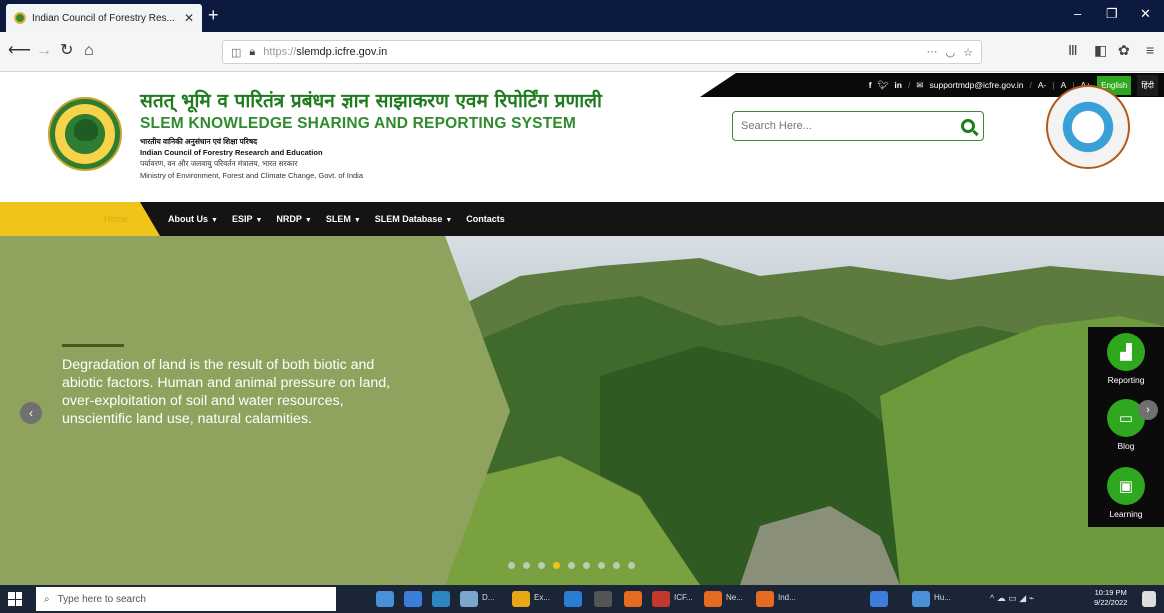 The image size is (1164, 613). Describe the element at coordinates (101, 599) in the screenshot. I see `taskbar-search-placeholder: Type here to search` at that location.